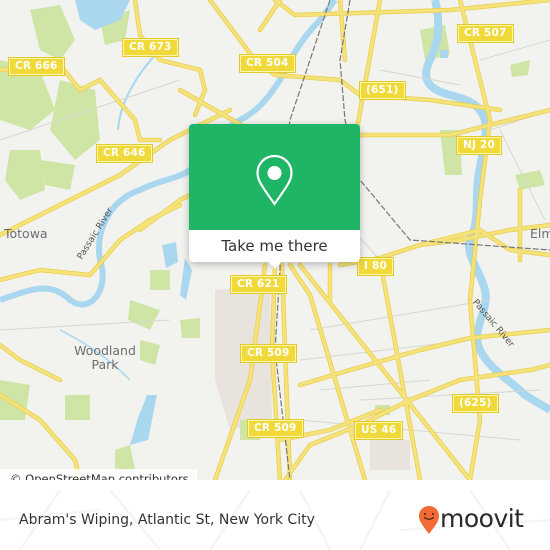 This screenshot has width=550, height=550. Describe the element at coordinates (105, 364) in the screenshot. I see `place-label-line: Park` at that location.